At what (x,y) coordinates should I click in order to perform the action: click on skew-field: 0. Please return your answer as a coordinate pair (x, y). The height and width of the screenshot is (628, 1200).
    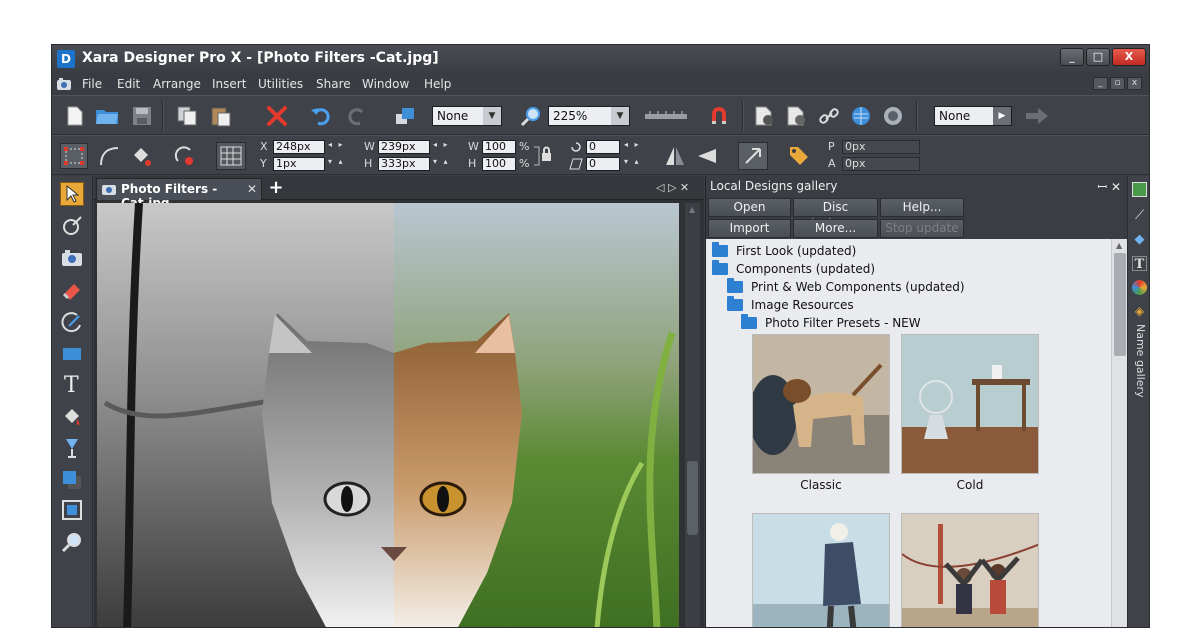
    Looking at the image, I should click on (603, 164).